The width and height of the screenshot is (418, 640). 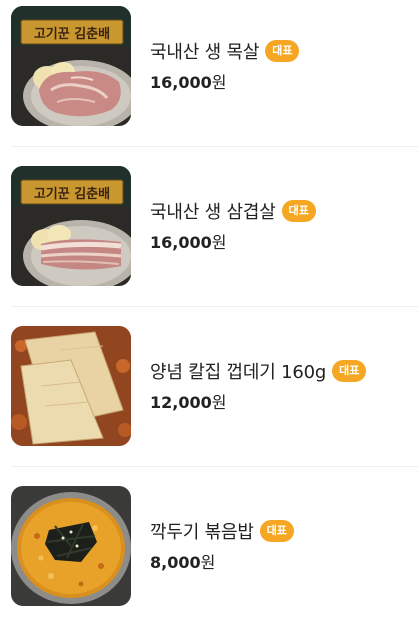 What do you see at coordinates (279, 211) in the screenshot?
I see `menu-item-name-row: 국내산 생 삼겹살 대표` at bounding box center [279, 211].